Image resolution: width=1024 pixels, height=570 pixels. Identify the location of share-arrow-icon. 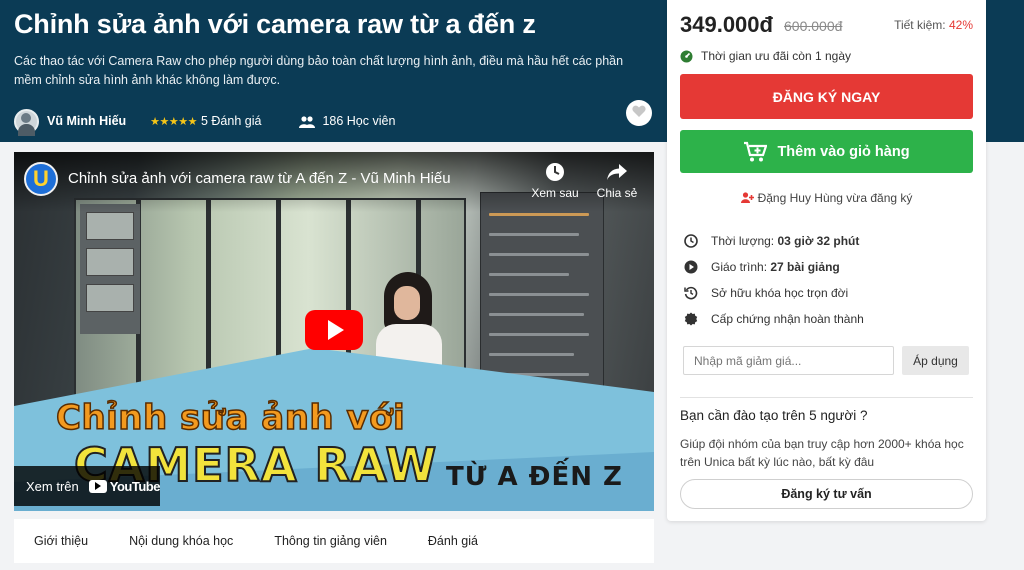
(617, 172).